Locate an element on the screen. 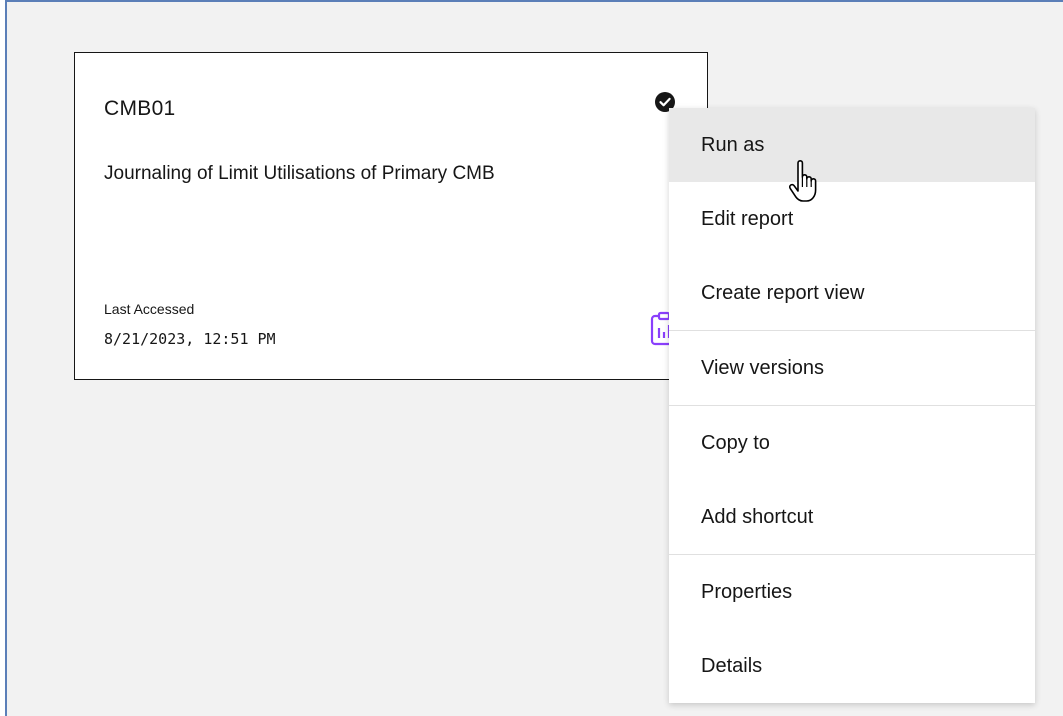  menu-item-run-as: Run as is located at coordinates (852, 145).